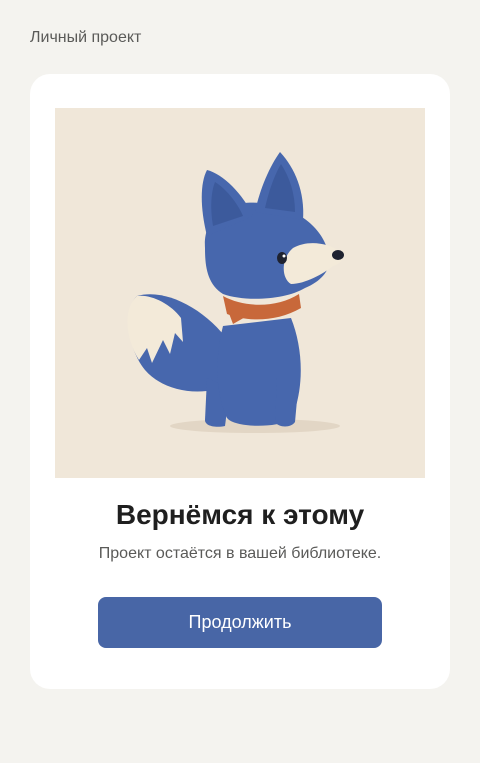  I want to click on card-title: Вернёмся к этому, so click(240, 514).